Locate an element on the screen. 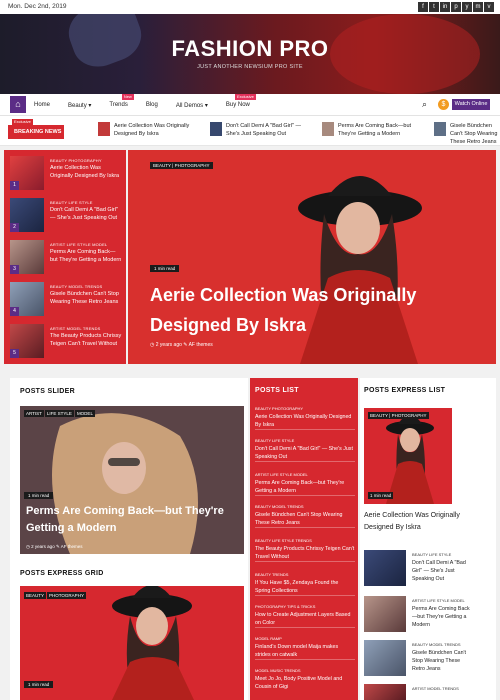  home-icon: ⌂ is located at coordinates (18, 104).